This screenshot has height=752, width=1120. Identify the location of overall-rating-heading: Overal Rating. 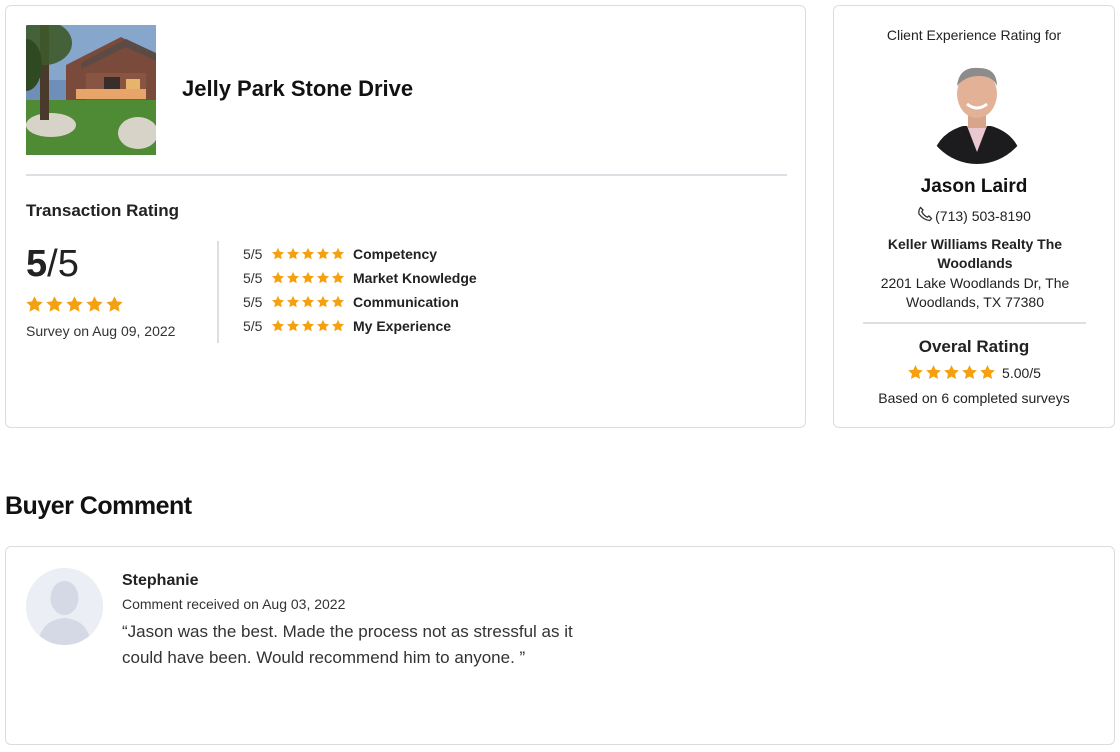
(974, 346).